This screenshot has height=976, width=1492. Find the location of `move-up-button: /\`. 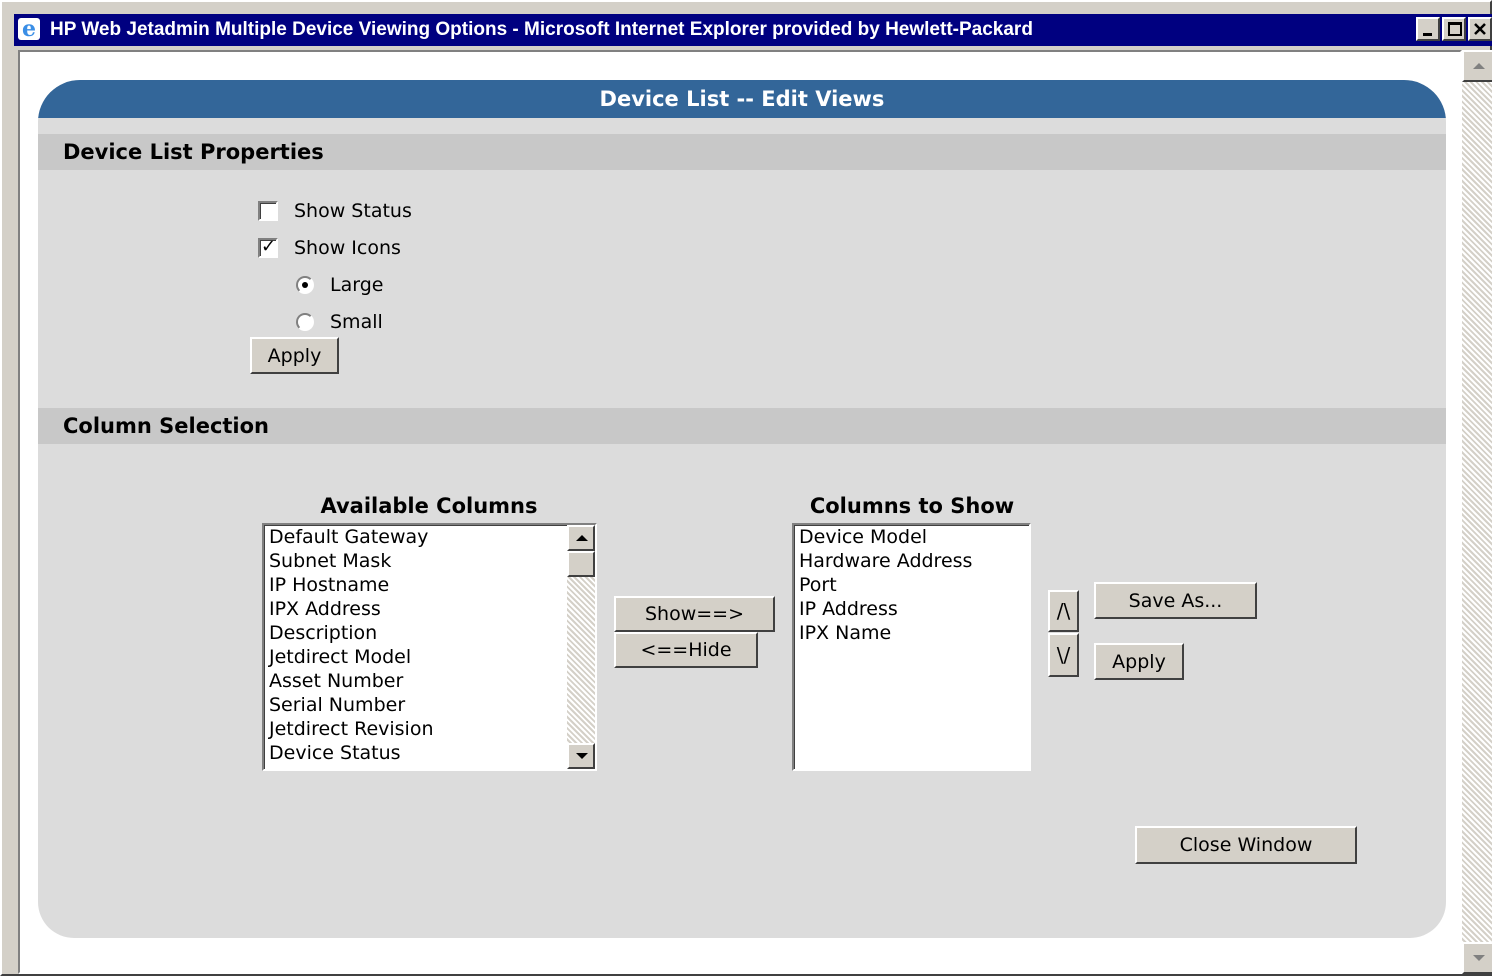

move-up-button: /\ is located at coordinates (1063, 611).